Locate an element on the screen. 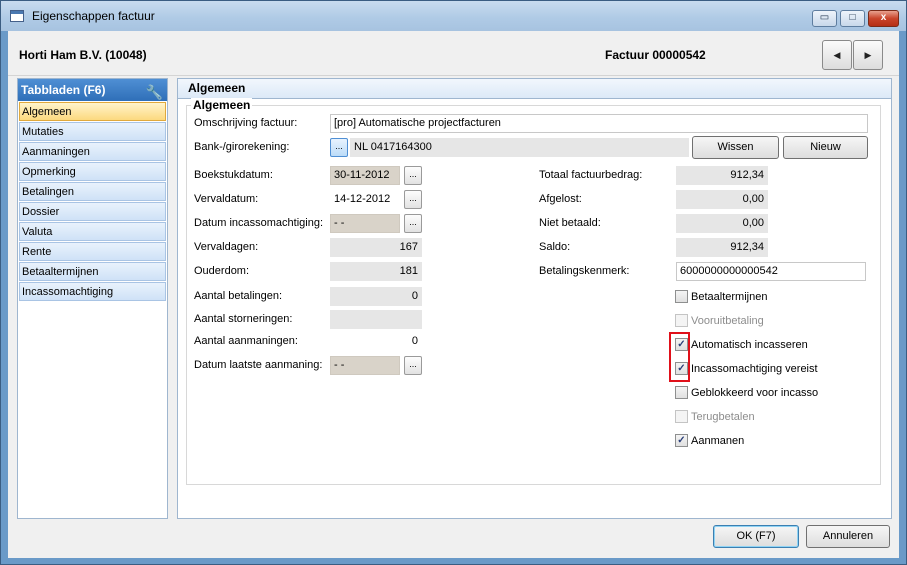 This screenshot has height=565, width=907. checkbox-terugbetalen is located at coordinates (681, 416).